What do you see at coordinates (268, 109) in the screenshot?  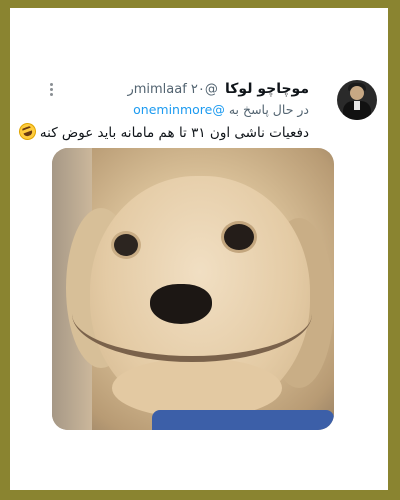 I see `reply-prefix: در حال پاسخ به` at bounding box center [268, 109].